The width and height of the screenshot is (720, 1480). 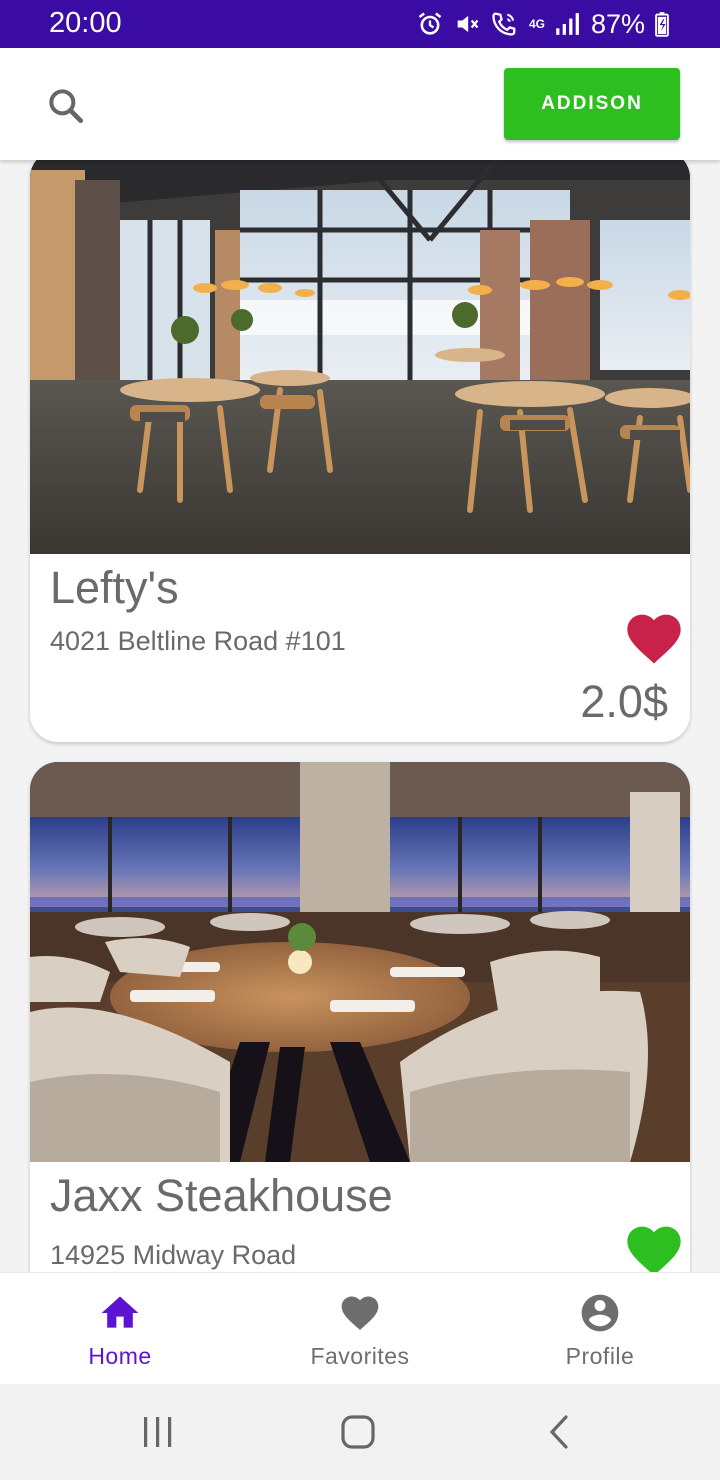 What do you see at coordinates (662, 24) in the screenshot?
I see `battery-charging-icon` at bounding box center [662, 24].